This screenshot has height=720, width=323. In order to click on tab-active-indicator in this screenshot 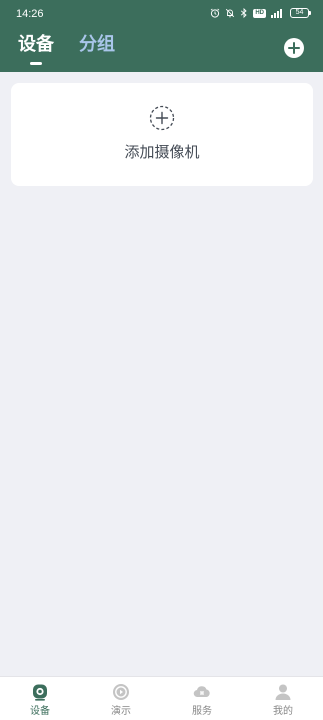, I will do `click(36, 63)`.